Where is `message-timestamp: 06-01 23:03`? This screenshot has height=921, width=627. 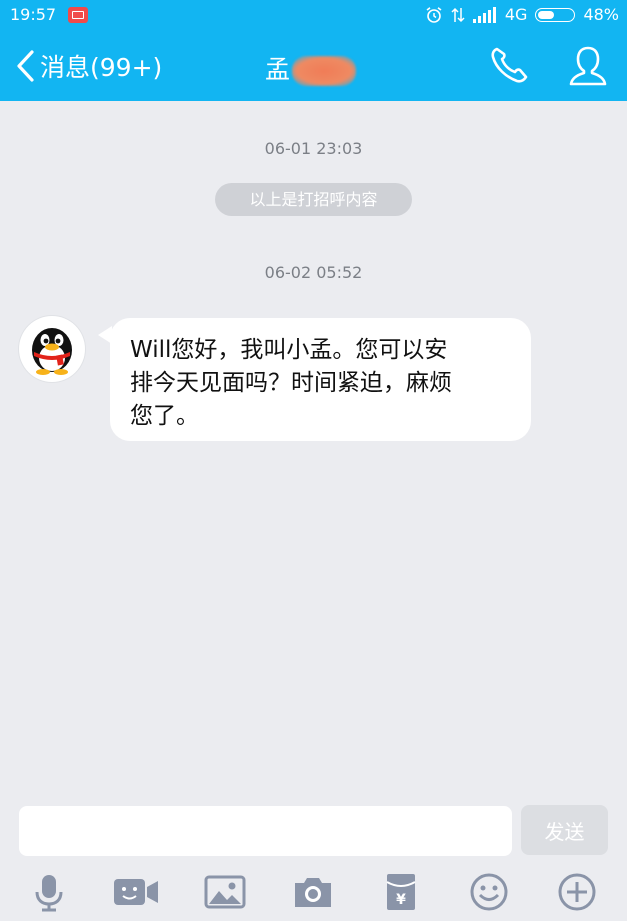 message-timestamp: 06-01 23:03 is located at coordinates (313, 148).